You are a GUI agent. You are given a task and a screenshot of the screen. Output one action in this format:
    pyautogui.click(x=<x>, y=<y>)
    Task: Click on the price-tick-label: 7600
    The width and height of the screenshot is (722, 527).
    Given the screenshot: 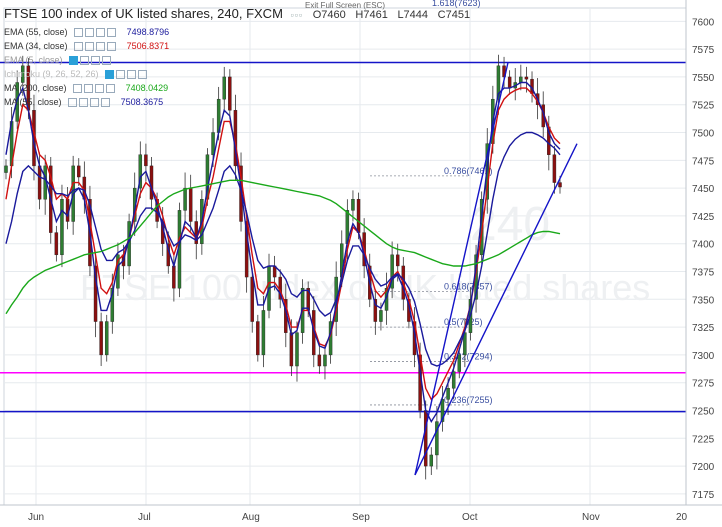 What is the action you would take?
    pyautogui.click(x=703, y=22)
    